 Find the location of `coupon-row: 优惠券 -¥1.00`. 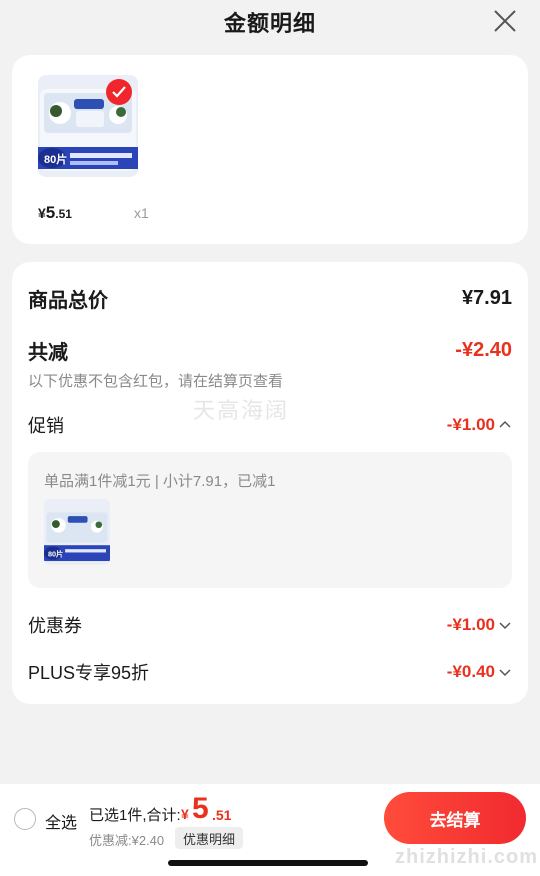

coupon-row: 优惠券 -¥1.00 is located at coordinates (270, 625).